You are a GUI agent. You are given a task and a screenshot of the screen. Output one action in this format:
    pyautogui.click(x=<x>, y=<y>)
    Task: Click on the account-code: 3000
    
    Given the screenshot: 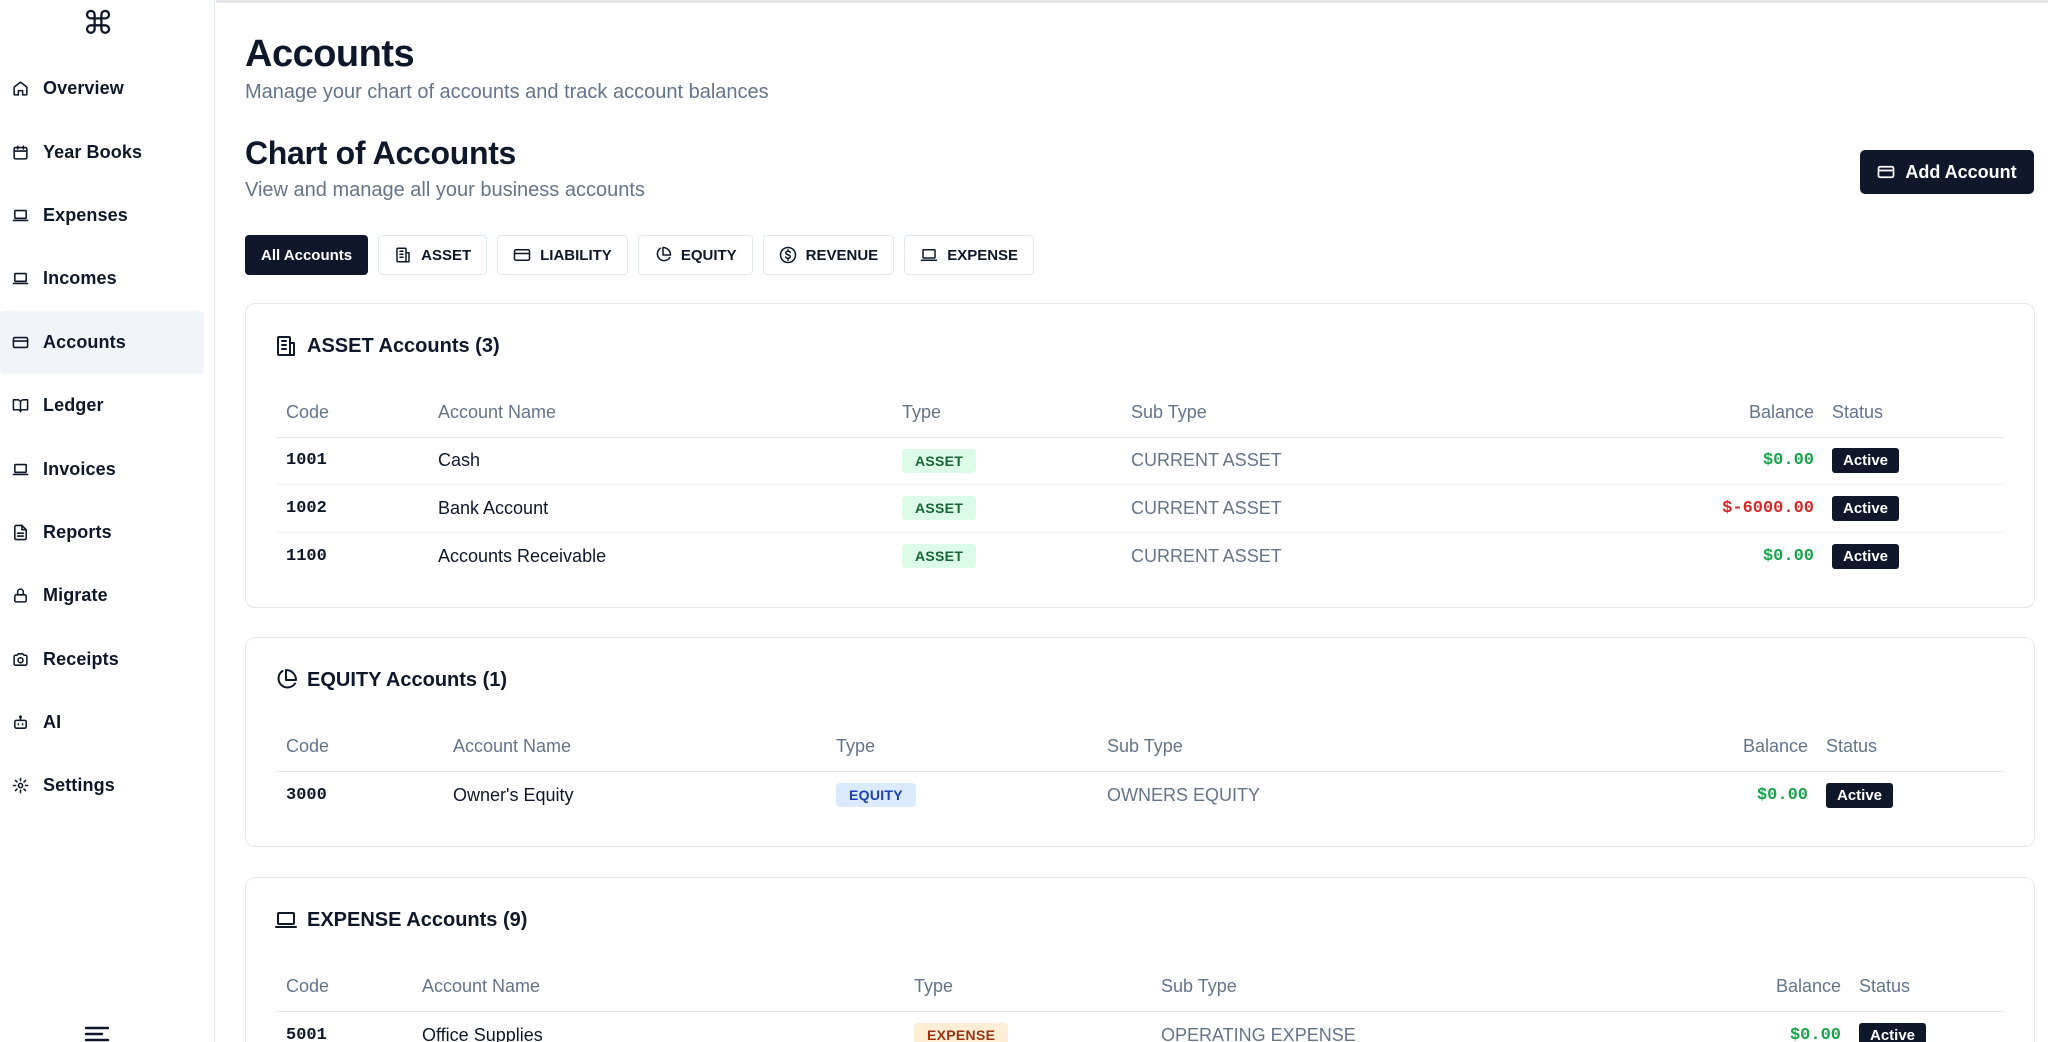 What is the action you would take?
    pyautogui.click(x=306, y=795)
    